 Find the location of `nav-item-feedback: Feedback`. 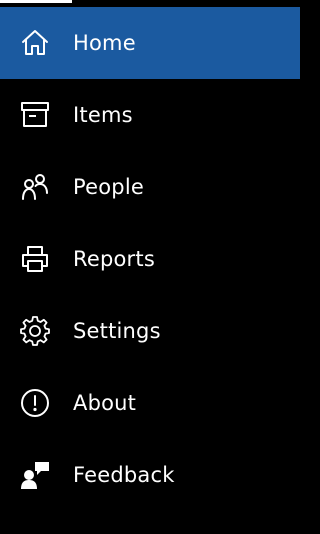

nav-item-feedback: Feedback is located at coordinates (150, 475).